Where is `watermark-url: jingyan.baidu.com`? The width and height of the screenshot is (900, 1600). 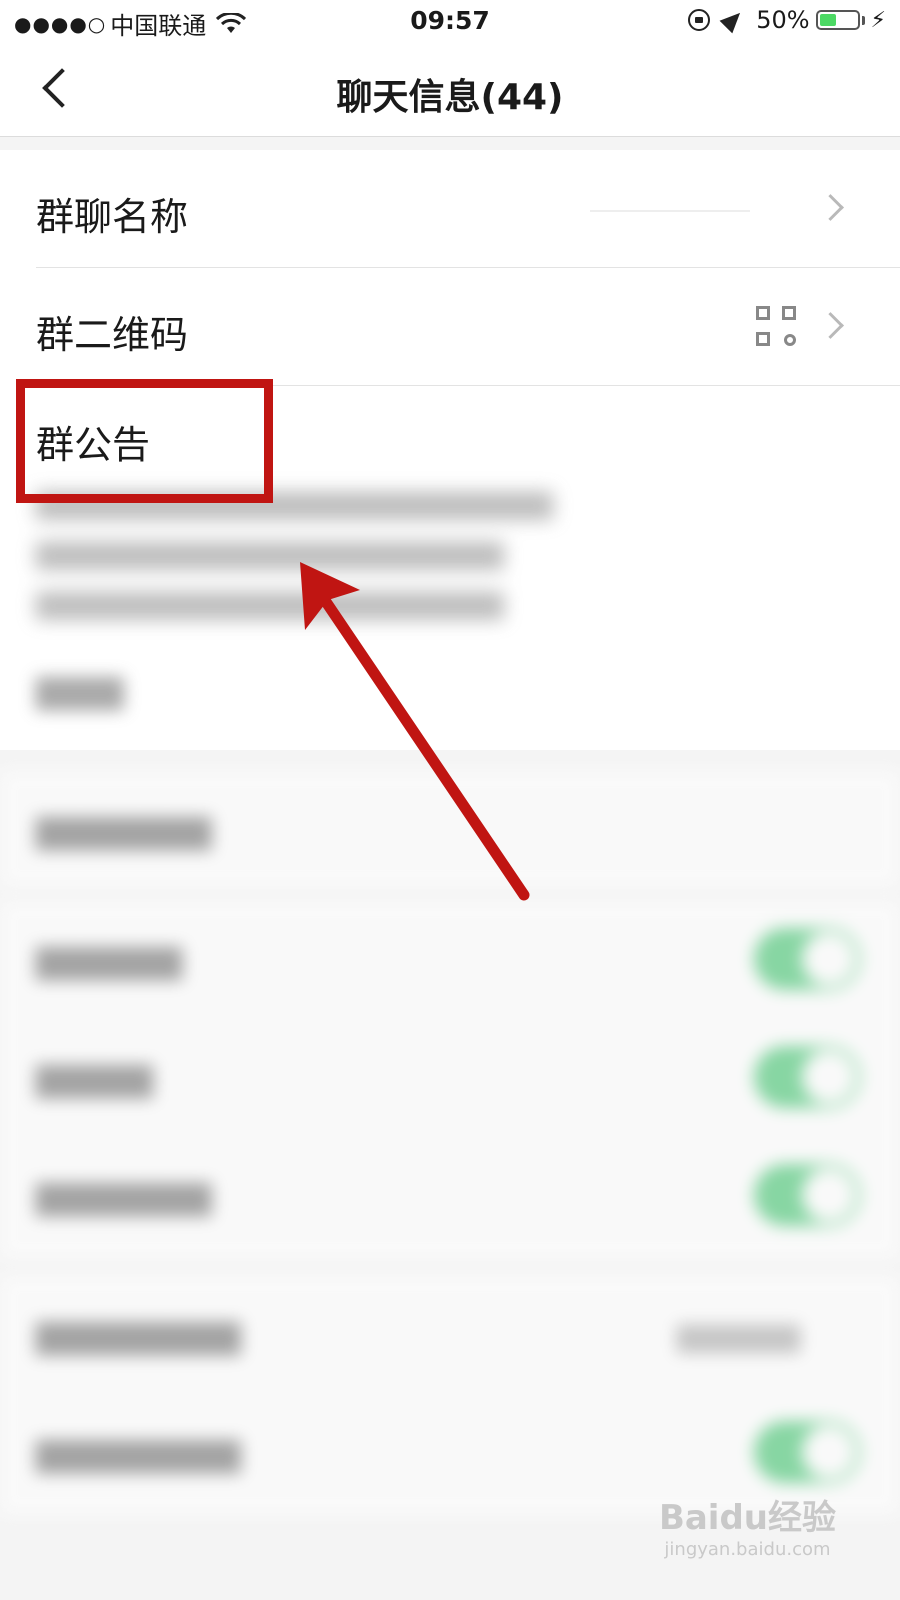
watermark-url: jingyan.baidu.com is located at coordinates (747, 1549).